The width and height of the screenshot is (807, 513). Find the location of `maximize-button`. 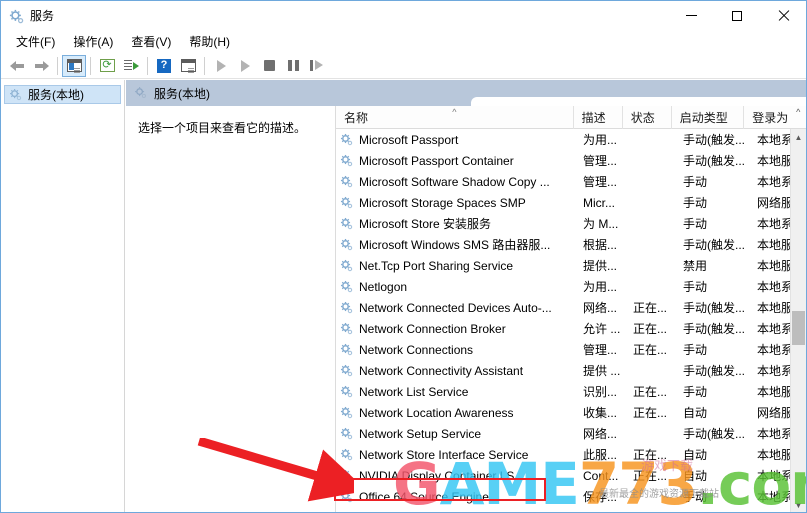

maximize-button is located at coordinates (737, 15).